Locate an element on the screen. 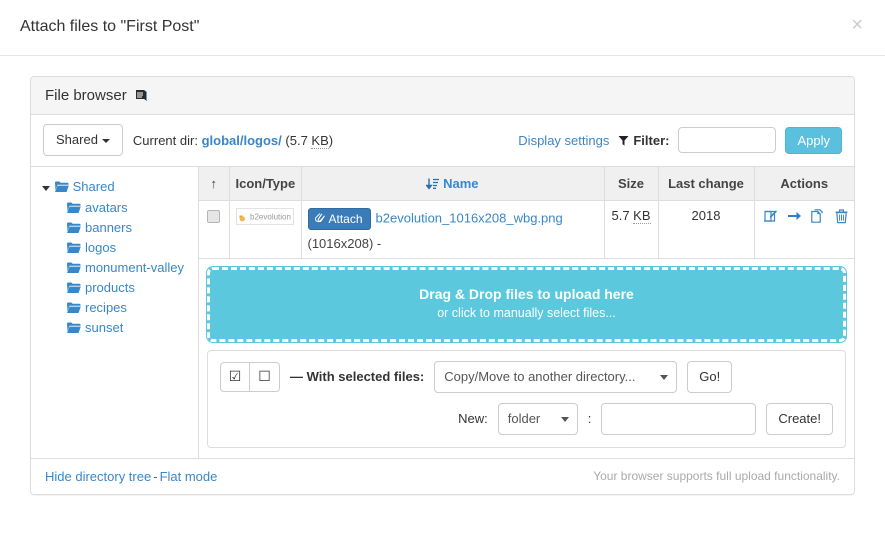 This screenshot has height=555, width=885. panel-title: File browser is located at coordinates (86, 95).